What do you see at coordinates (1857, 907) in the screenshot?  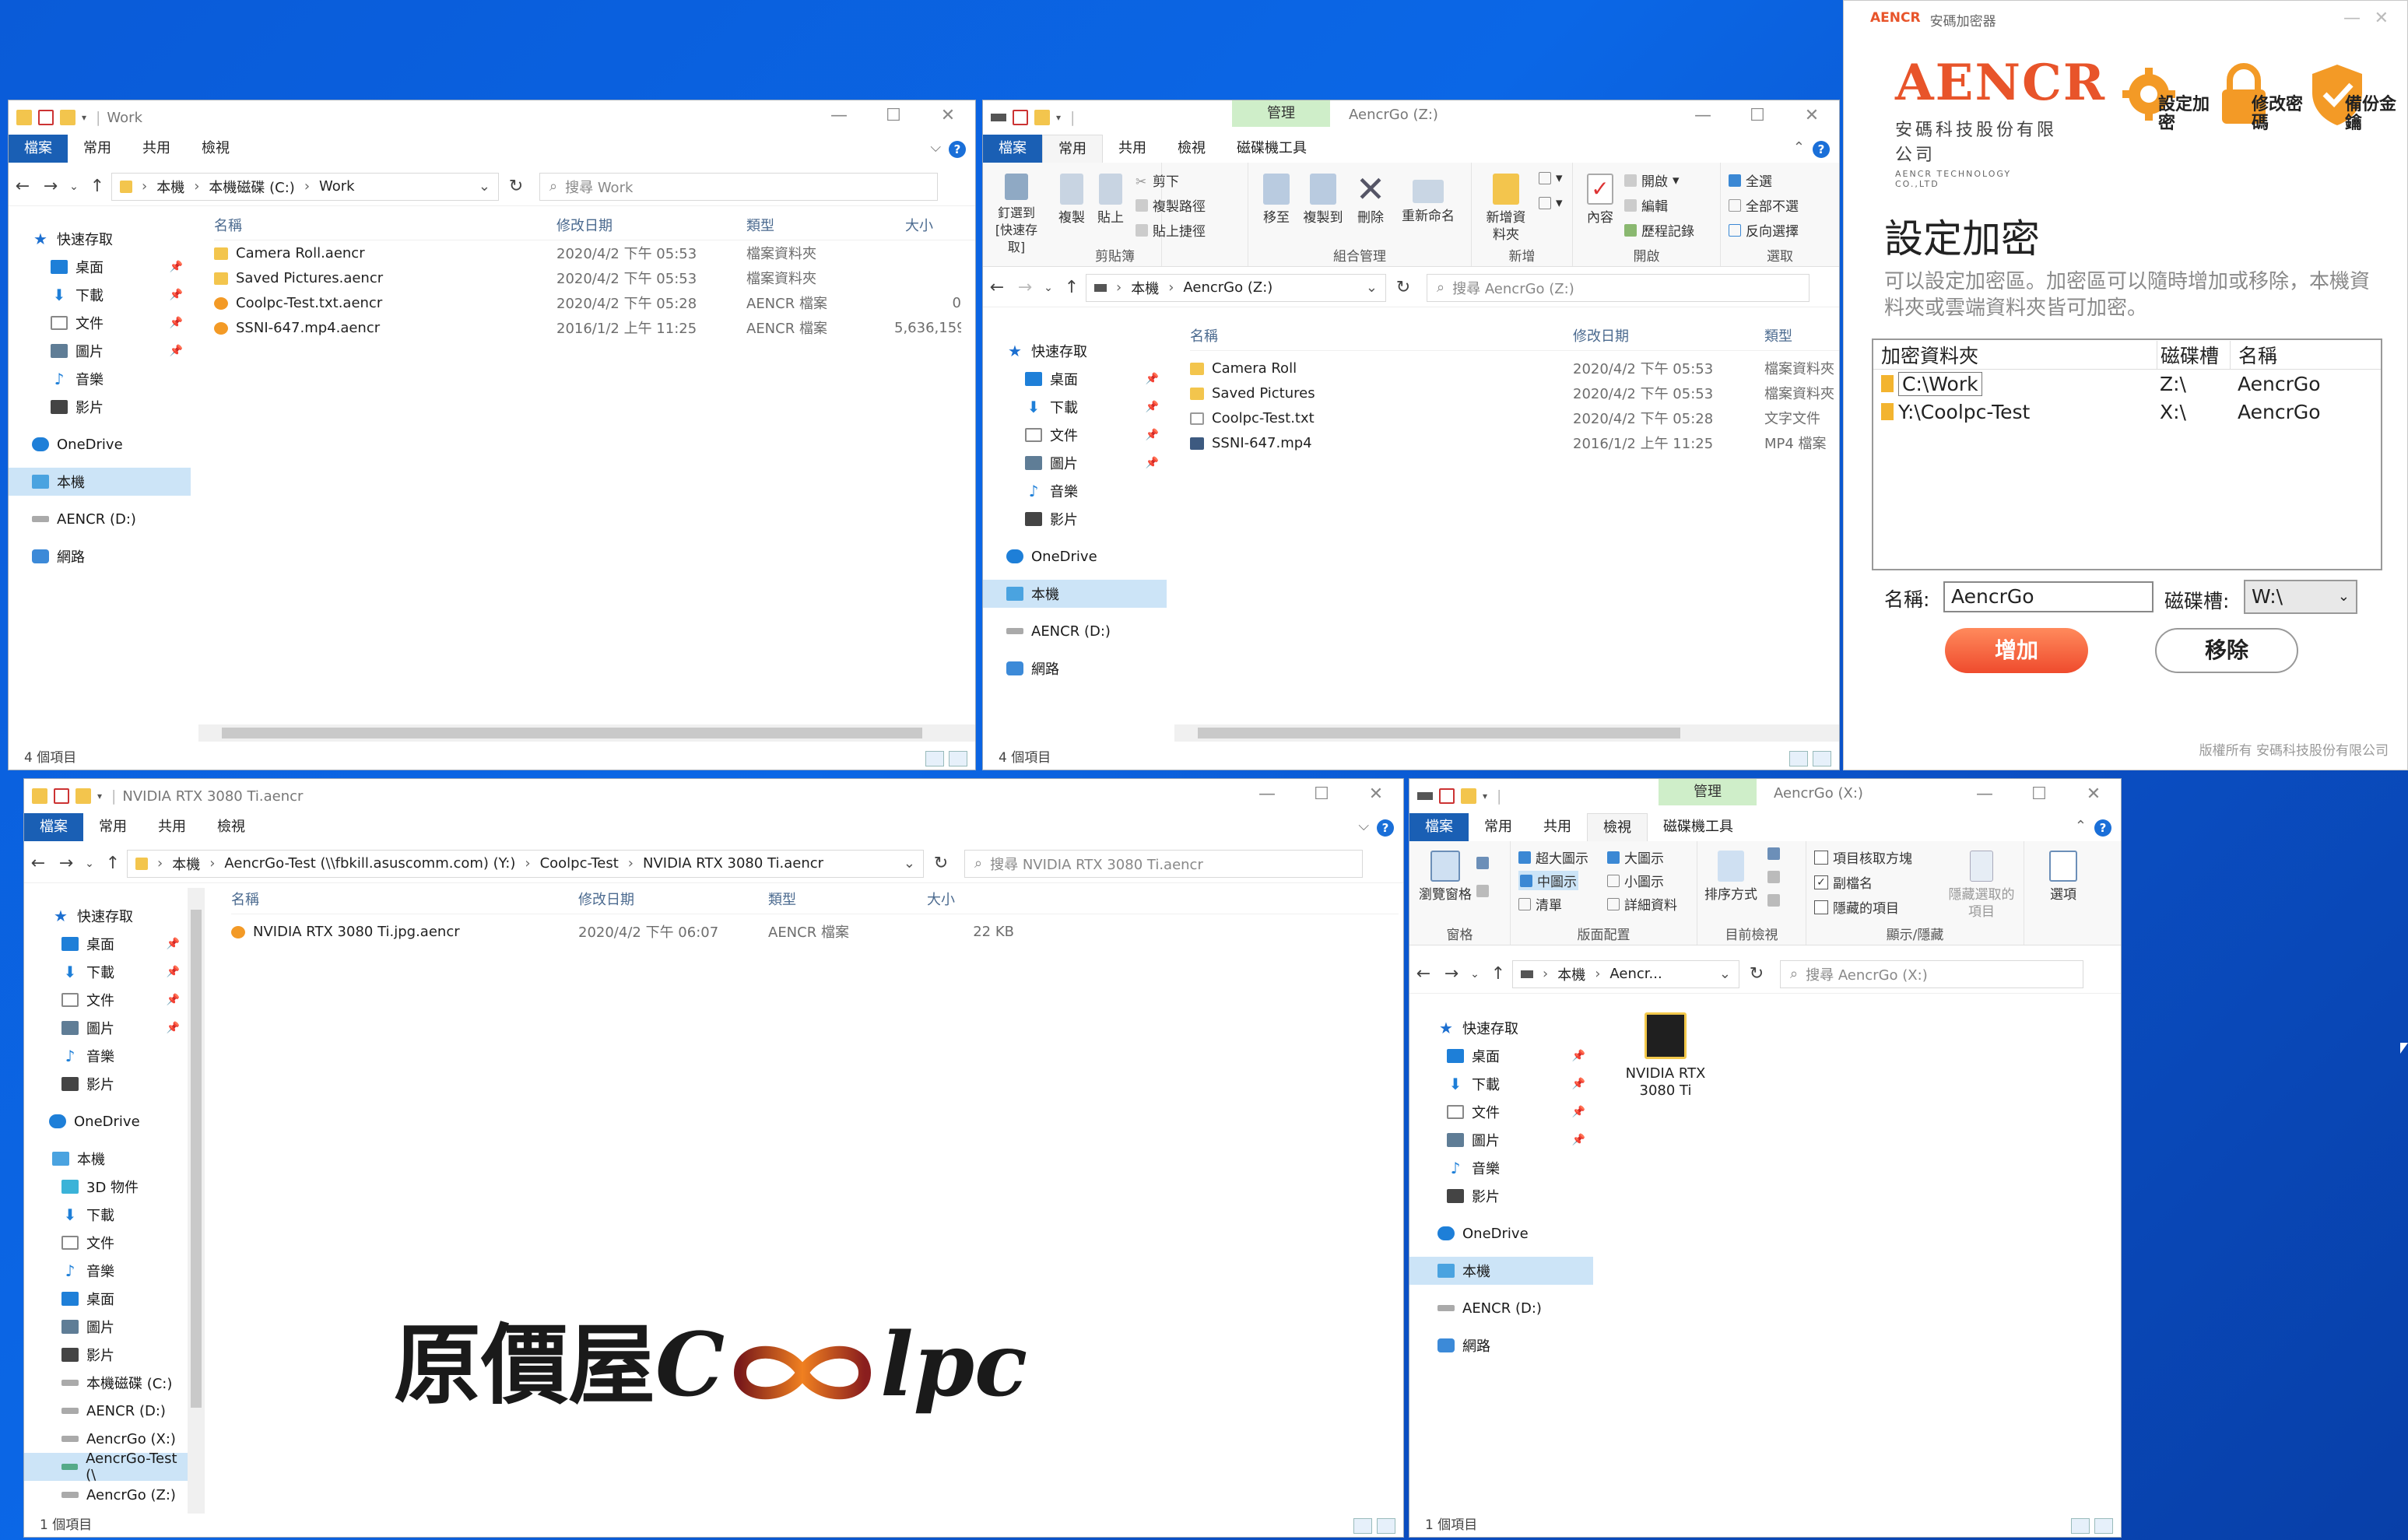 I see `hidden-items-toggle: 隱藏的項目` at bounding box center [1857, 907].